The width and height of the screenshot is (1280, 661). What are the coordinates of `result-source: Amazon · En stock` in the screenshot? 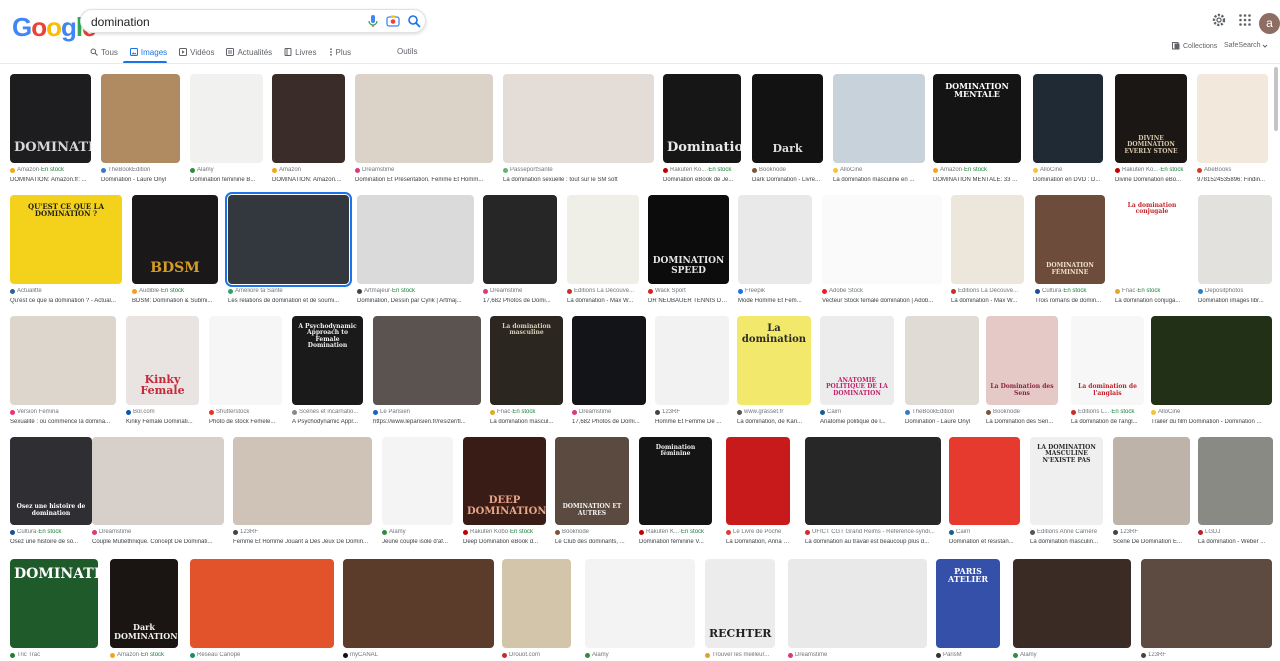 It's located at (144, 655).